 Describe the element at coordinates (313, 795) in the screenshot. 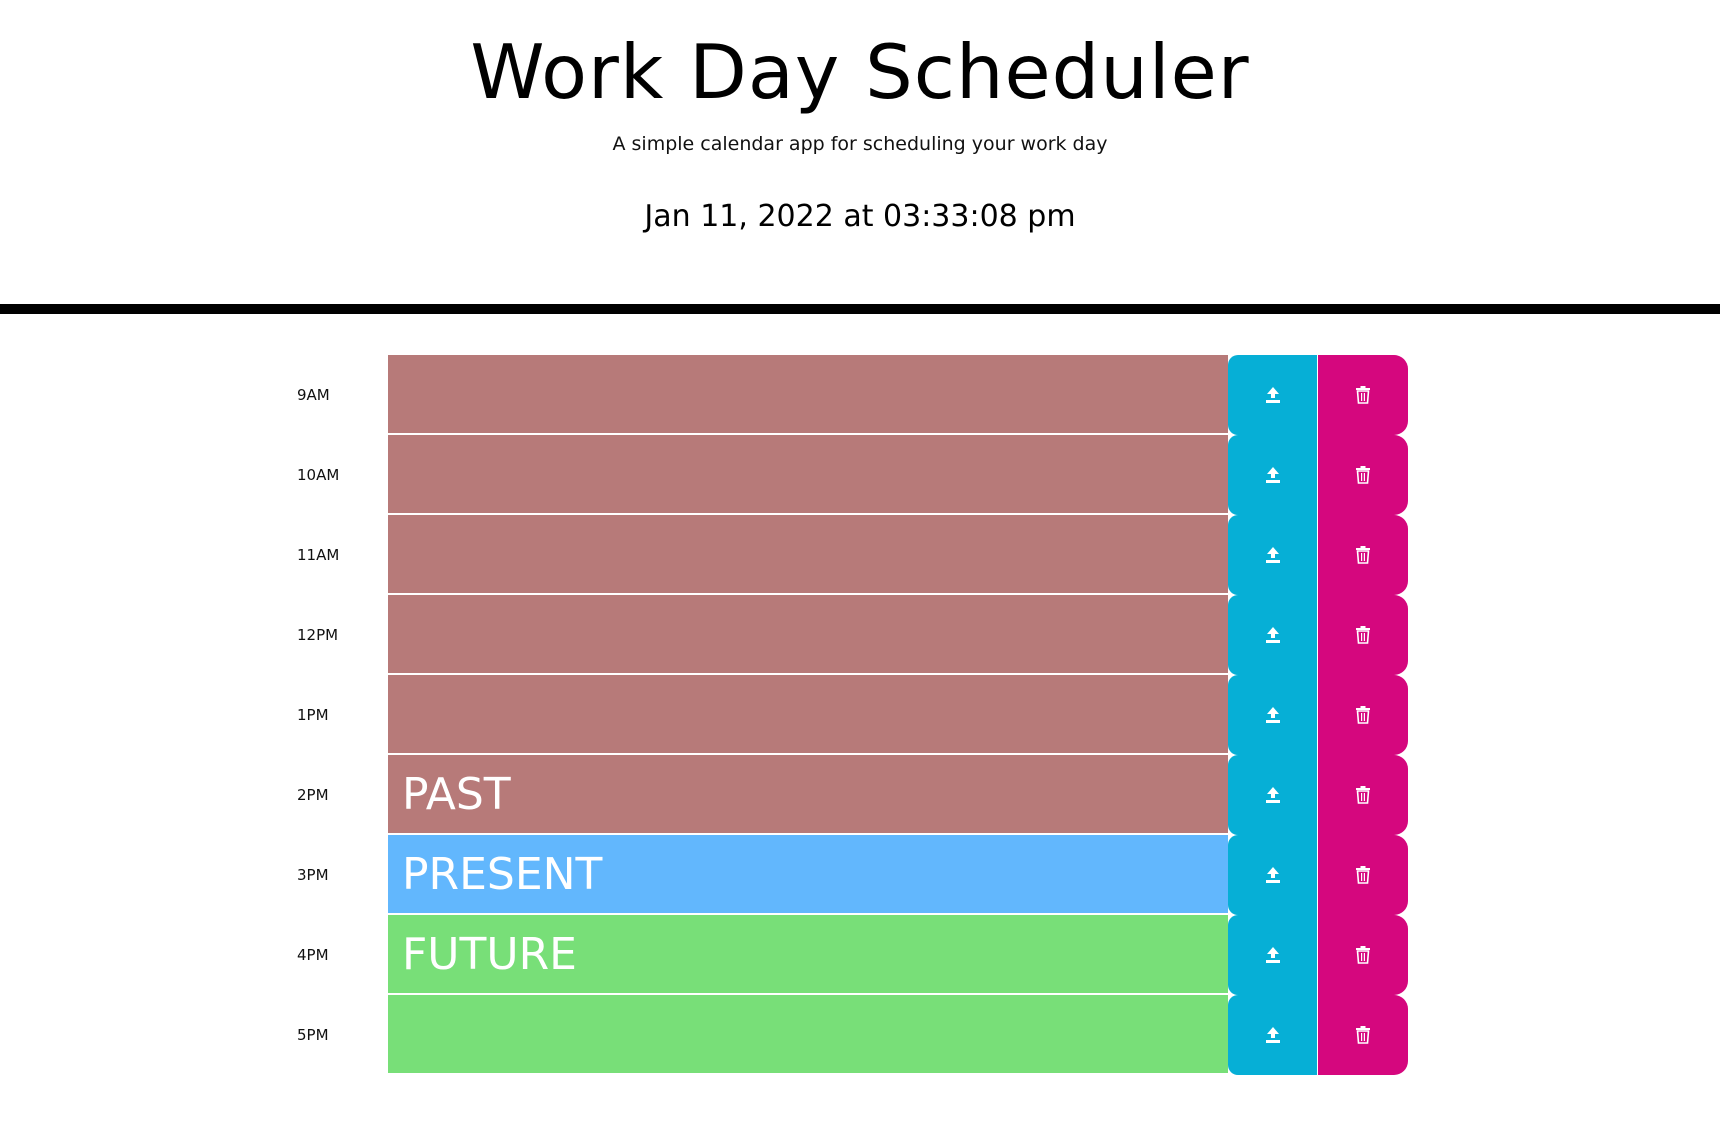

I see `hour-label: 2PM` at that location.